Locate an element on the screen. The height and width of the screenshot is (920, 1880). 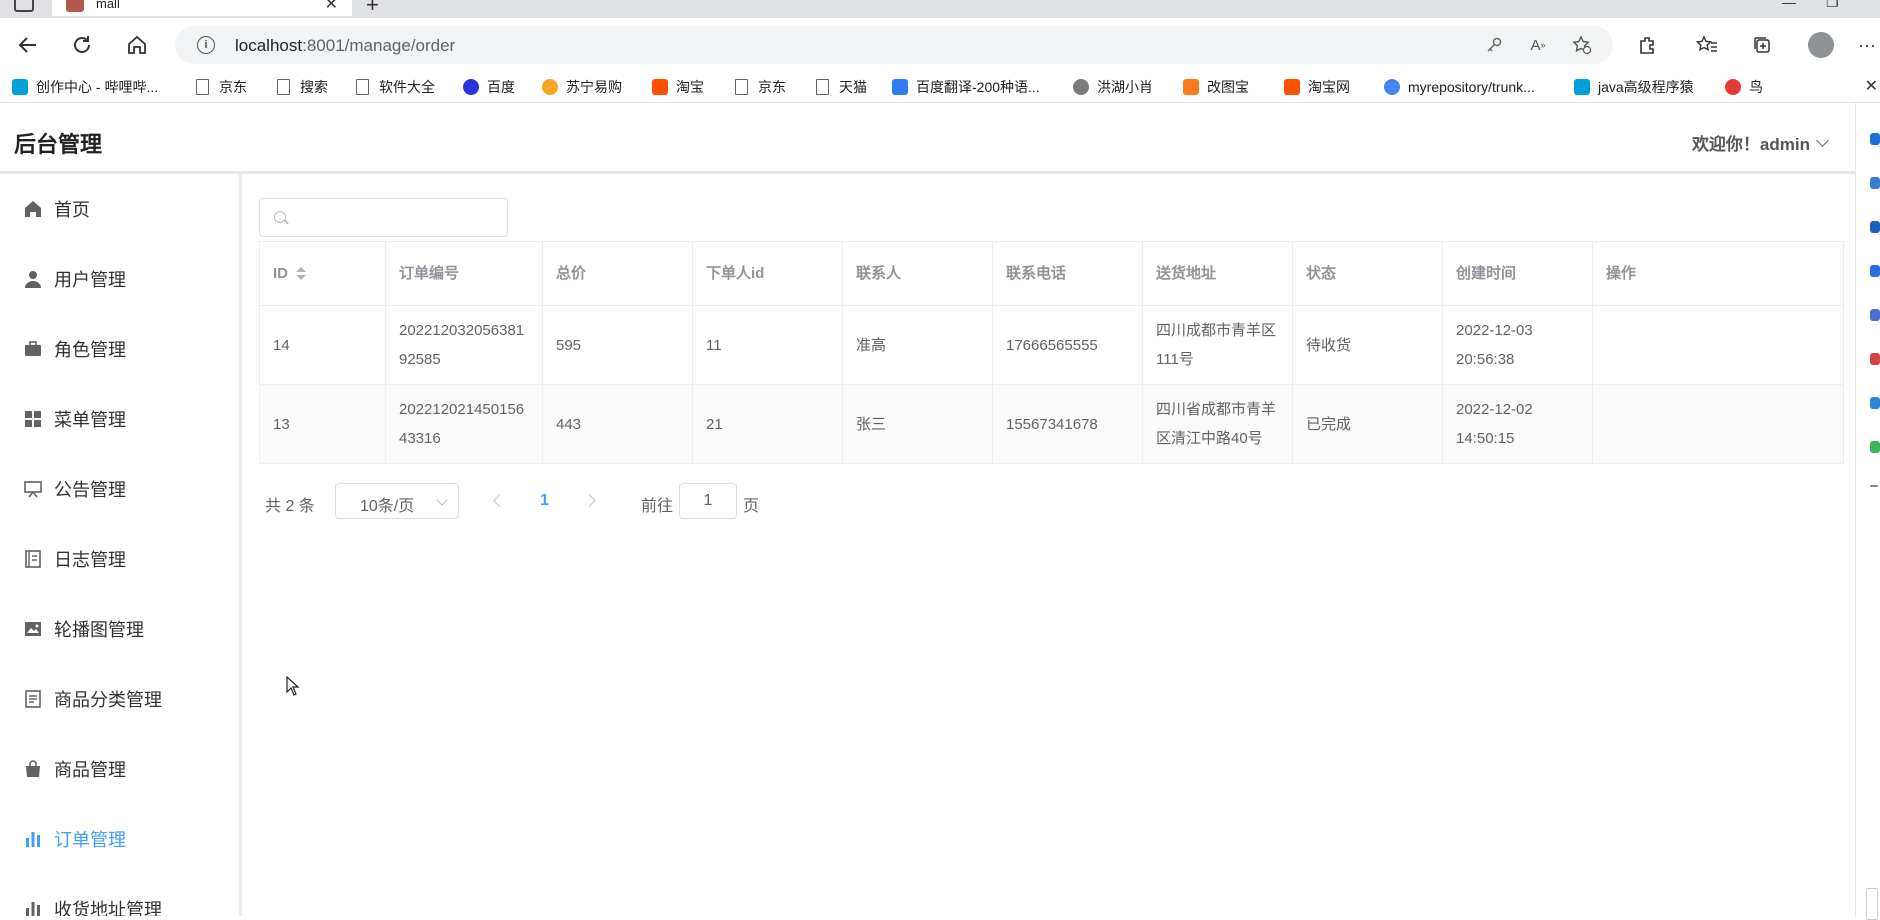
cell-user-id: 11 is located at coordinates (768, 345).